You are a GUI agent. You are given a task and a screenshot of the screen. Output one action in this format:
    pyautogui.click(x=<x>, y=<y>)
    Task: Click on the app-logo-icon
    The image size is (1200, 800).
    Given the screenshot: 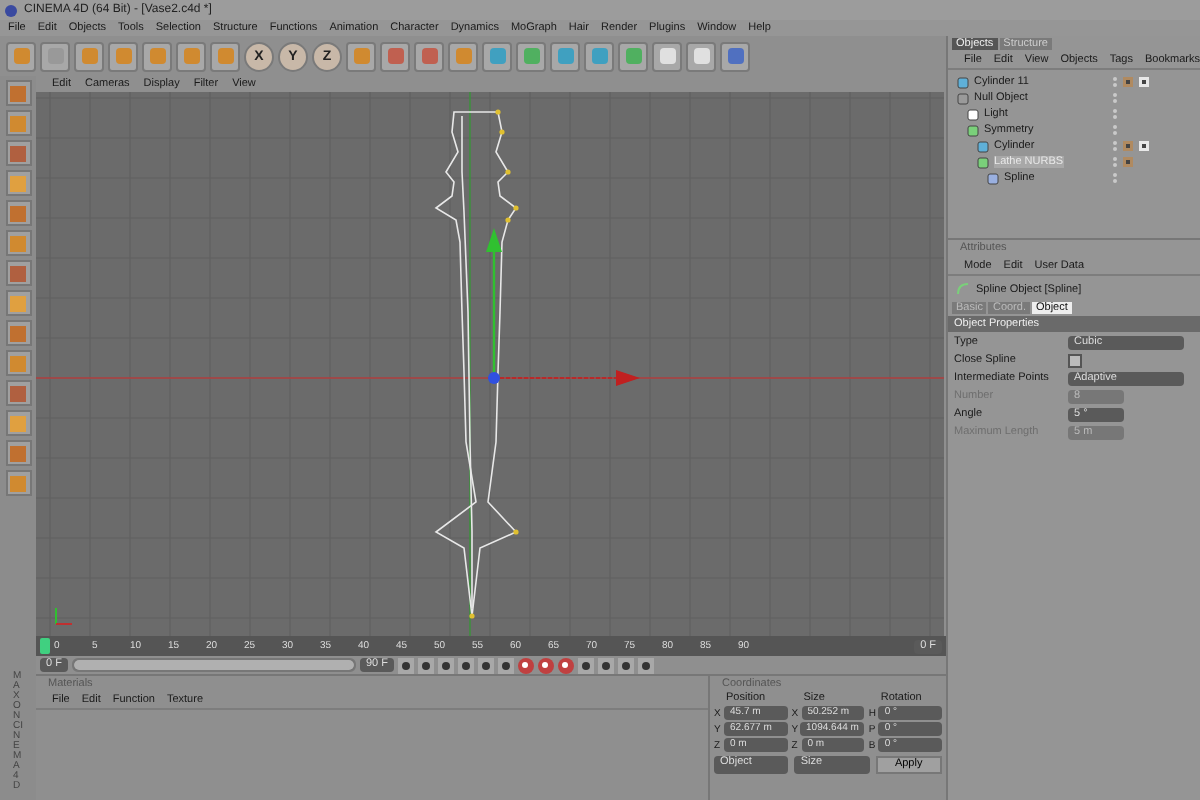 What is the action you would take?
    pyautogui.click(x=11, y=10)
    